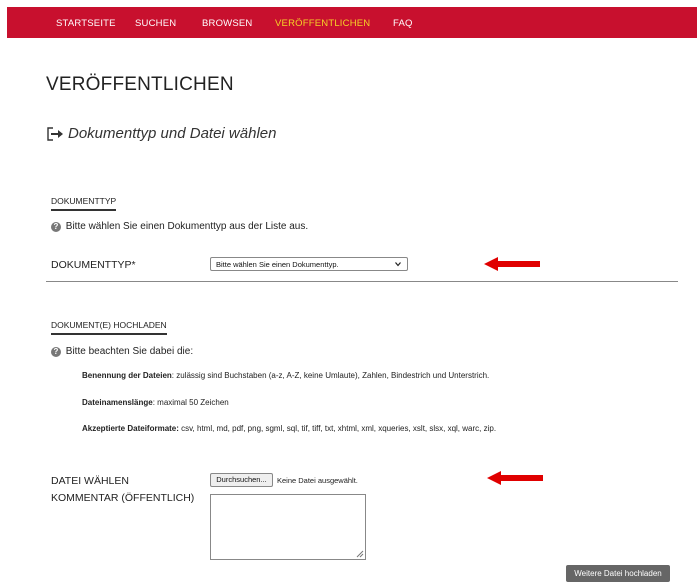 This screenshot has height=588, width=697. Describe the element at coordinates (109, 327) in the screenshot. I see `upload-section-heading: DOKUMENT(E) HOCHLADEN` at that location.